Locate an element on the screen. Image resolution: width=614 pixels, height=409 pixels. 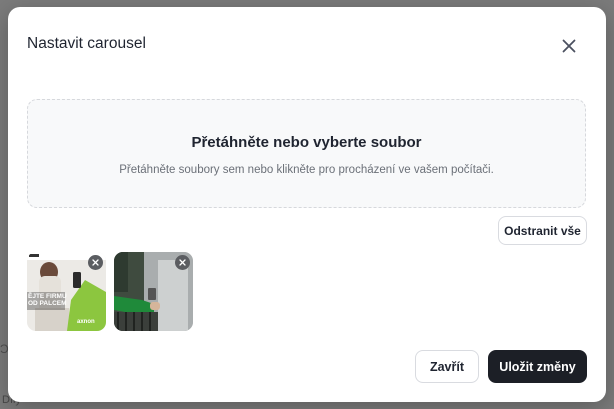
dropzone-title: Přetáhněte nebo vyberte soubor is located at coordinates (306, 142).